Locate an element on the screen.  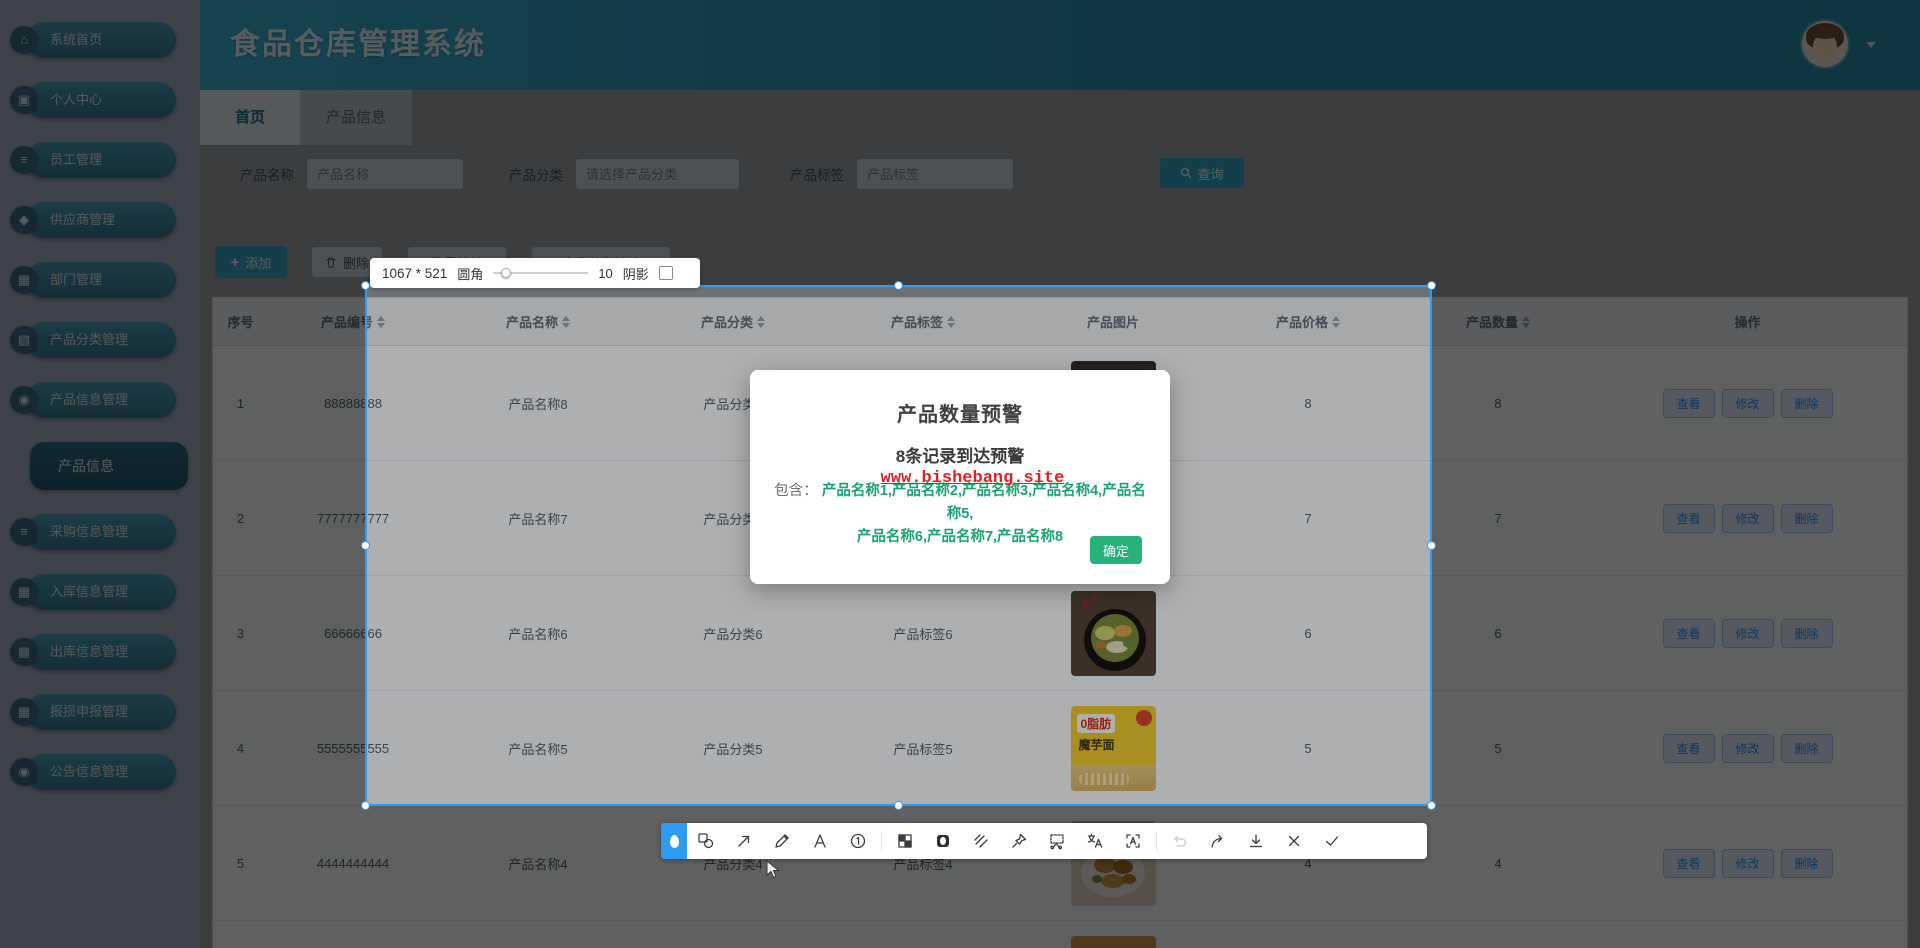
snip-toolbar is located at coordinates (1044, 841).